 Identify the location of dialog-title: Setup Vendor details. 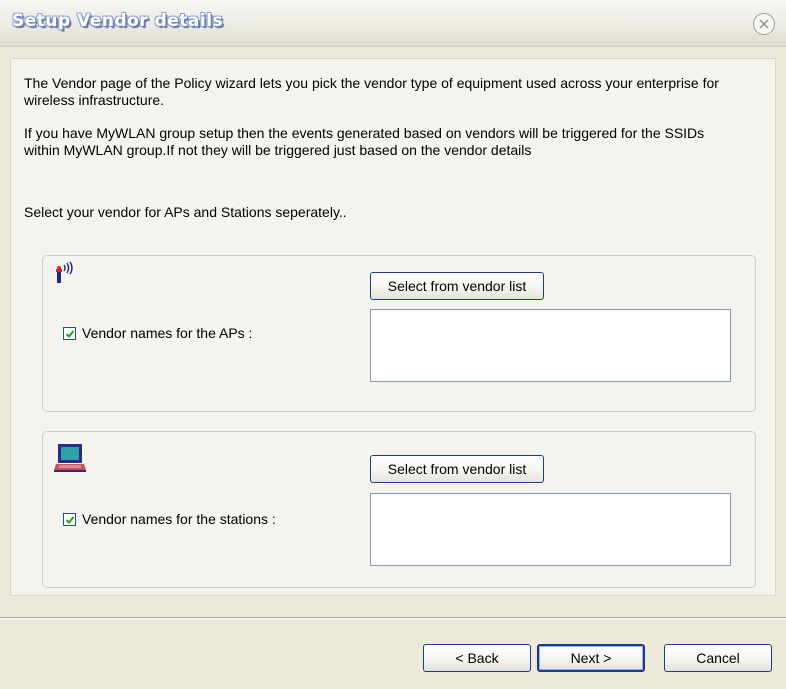
(118, 21).